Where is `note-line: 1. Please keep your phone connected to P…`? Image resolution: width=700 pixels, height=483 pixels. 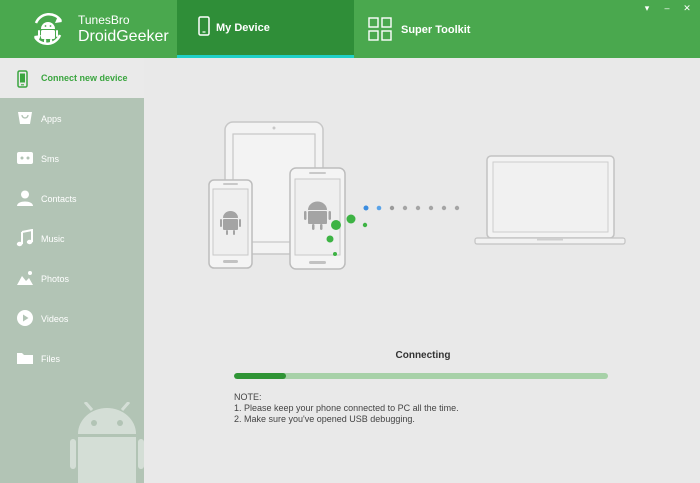
note-line: 1. Please keep your phone connected to P… is located at coordinates (346, 408).